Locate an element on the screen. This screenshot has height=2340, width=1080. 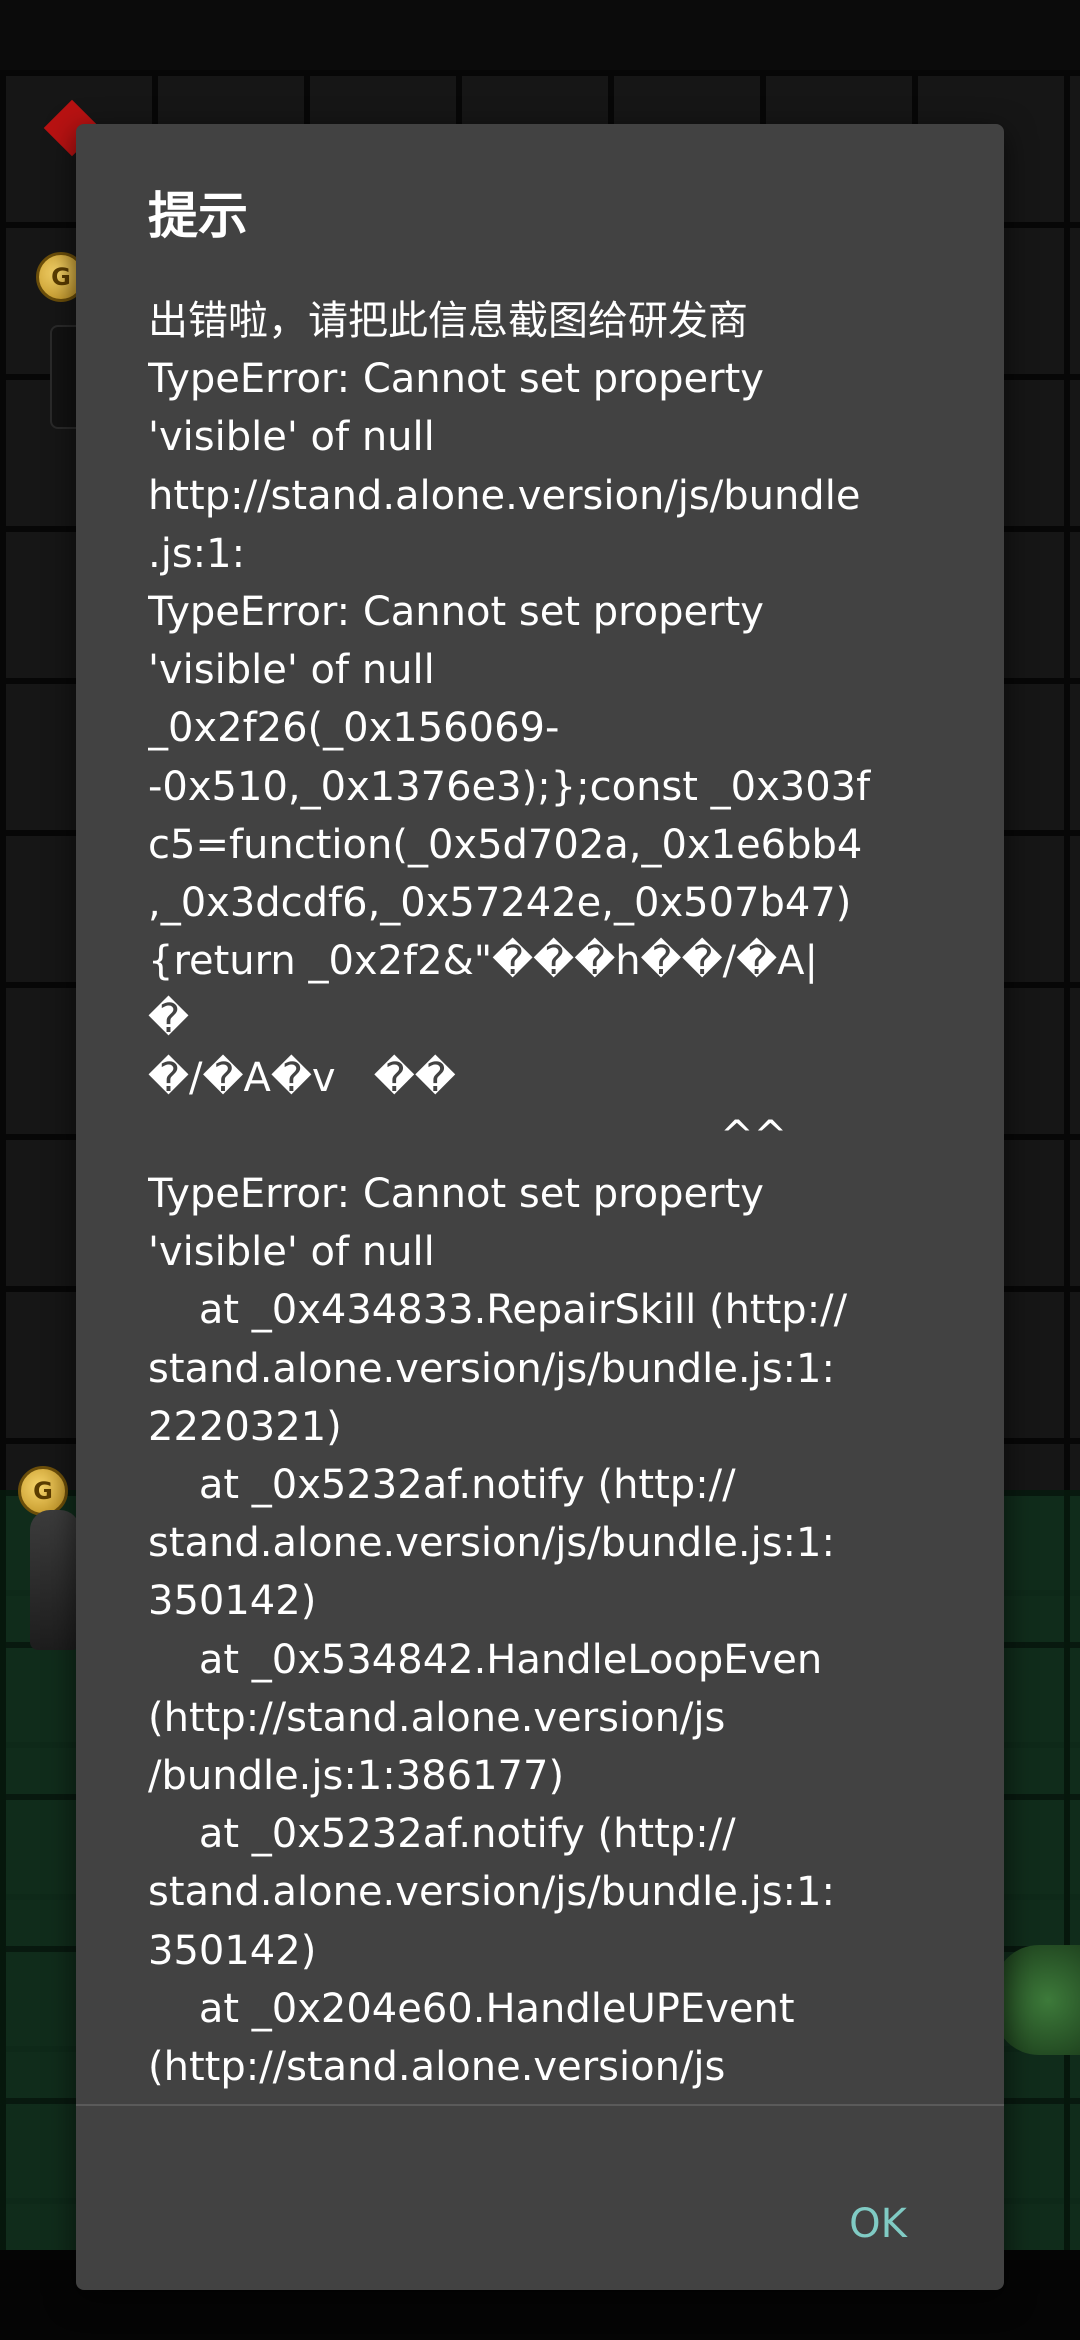
green-round-icon is located at coordinates (1037, 2000).